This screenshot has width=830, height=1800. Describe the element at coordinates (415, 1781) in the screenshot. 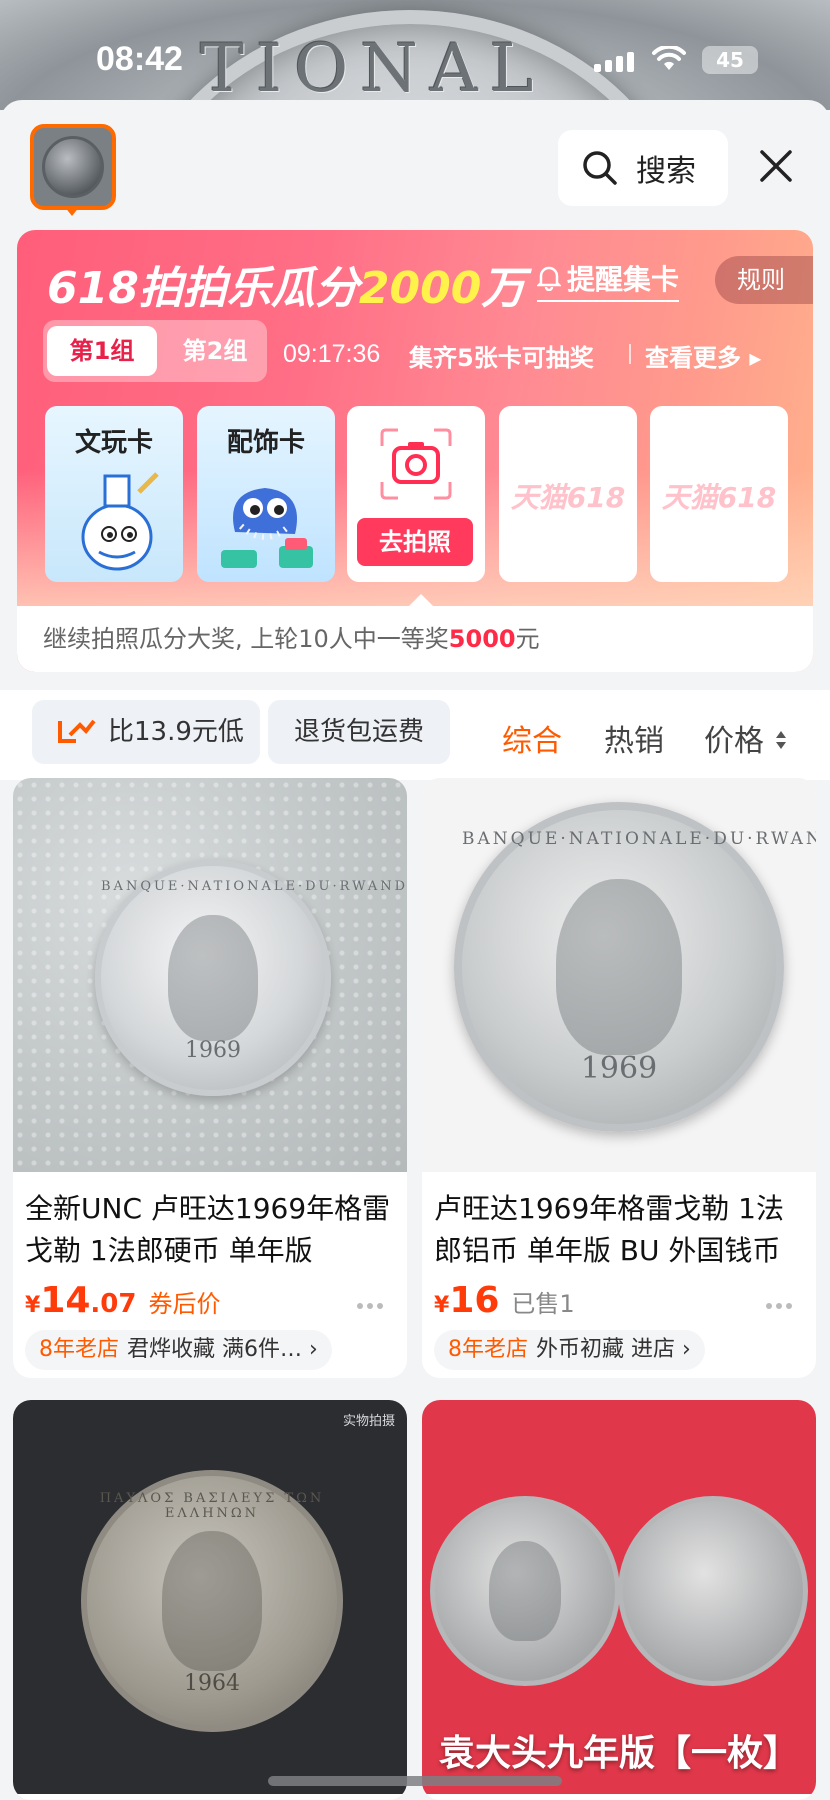

I see `home-indicator` at that location.